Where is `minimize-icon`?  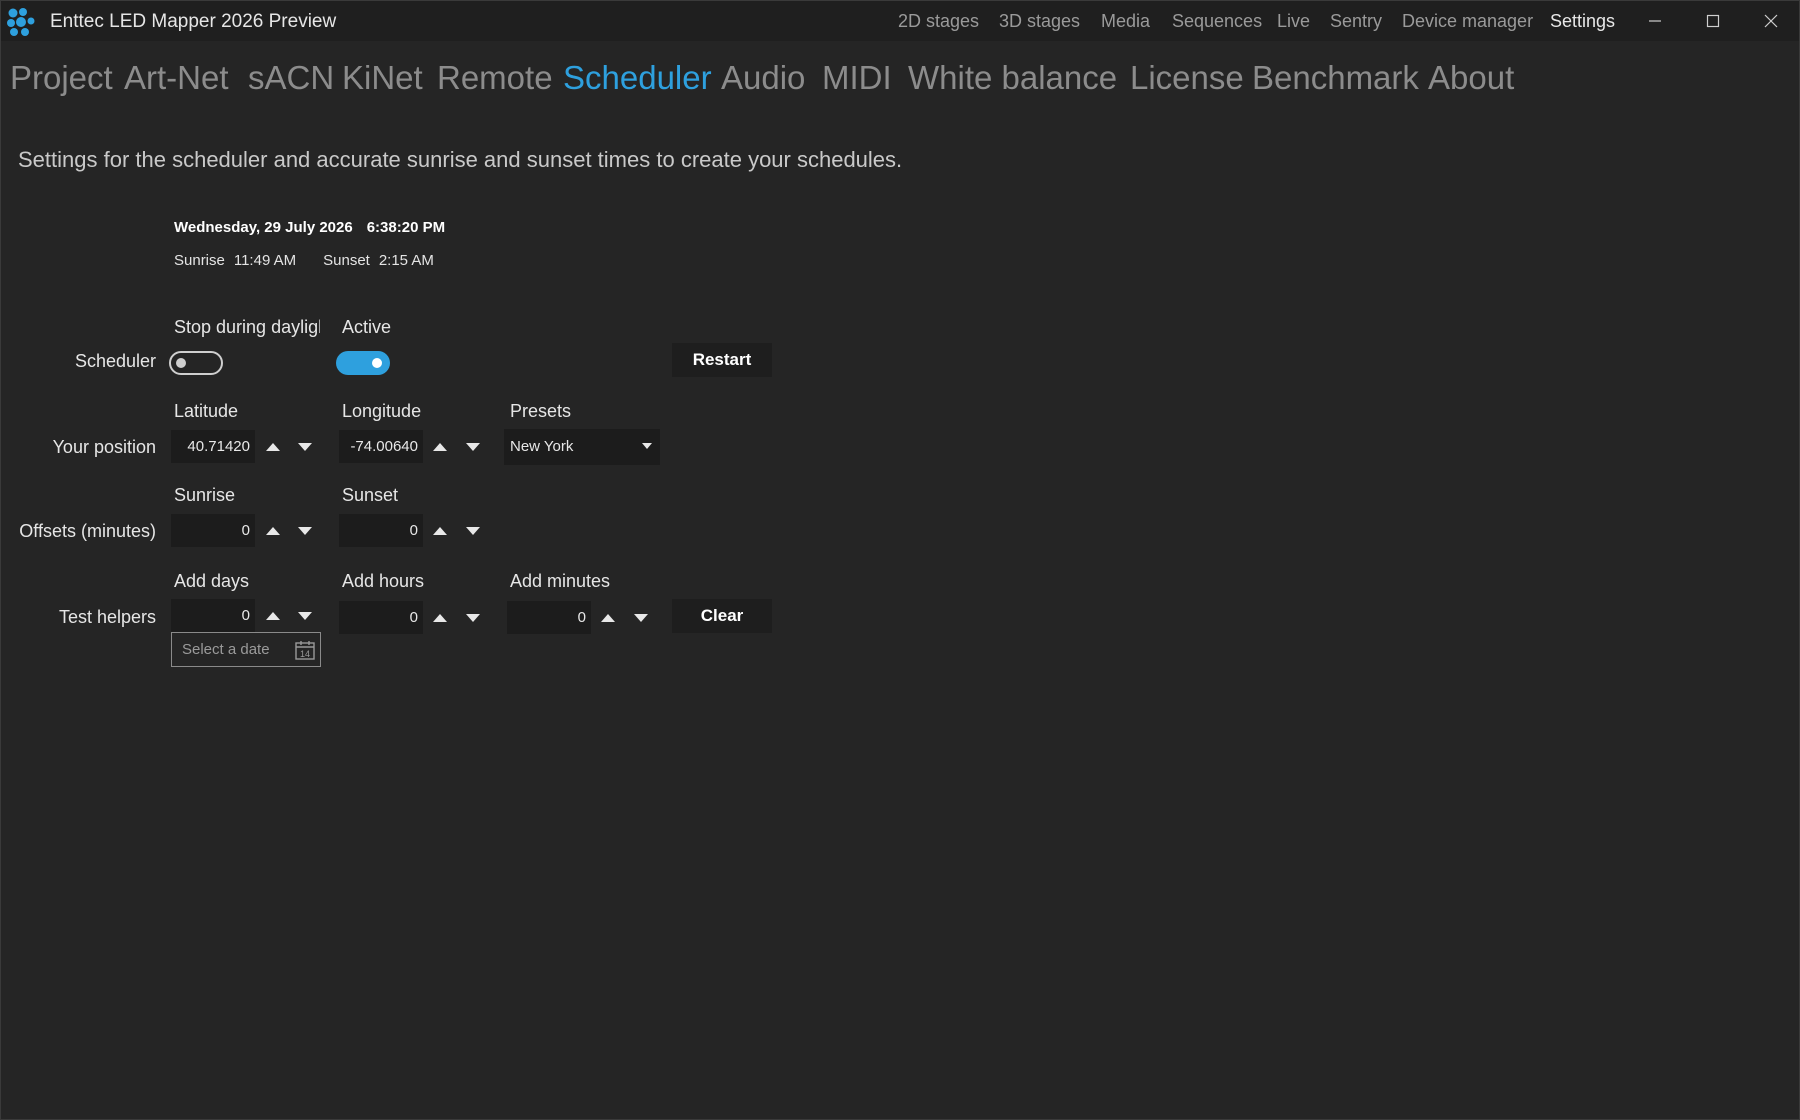 minimize-icon is located at coordinates (1655, 21).